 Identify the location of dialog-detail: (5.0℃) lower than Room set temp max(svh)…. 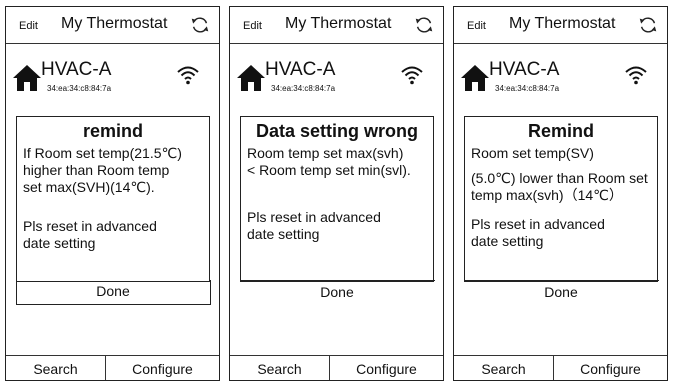
(559, 186).